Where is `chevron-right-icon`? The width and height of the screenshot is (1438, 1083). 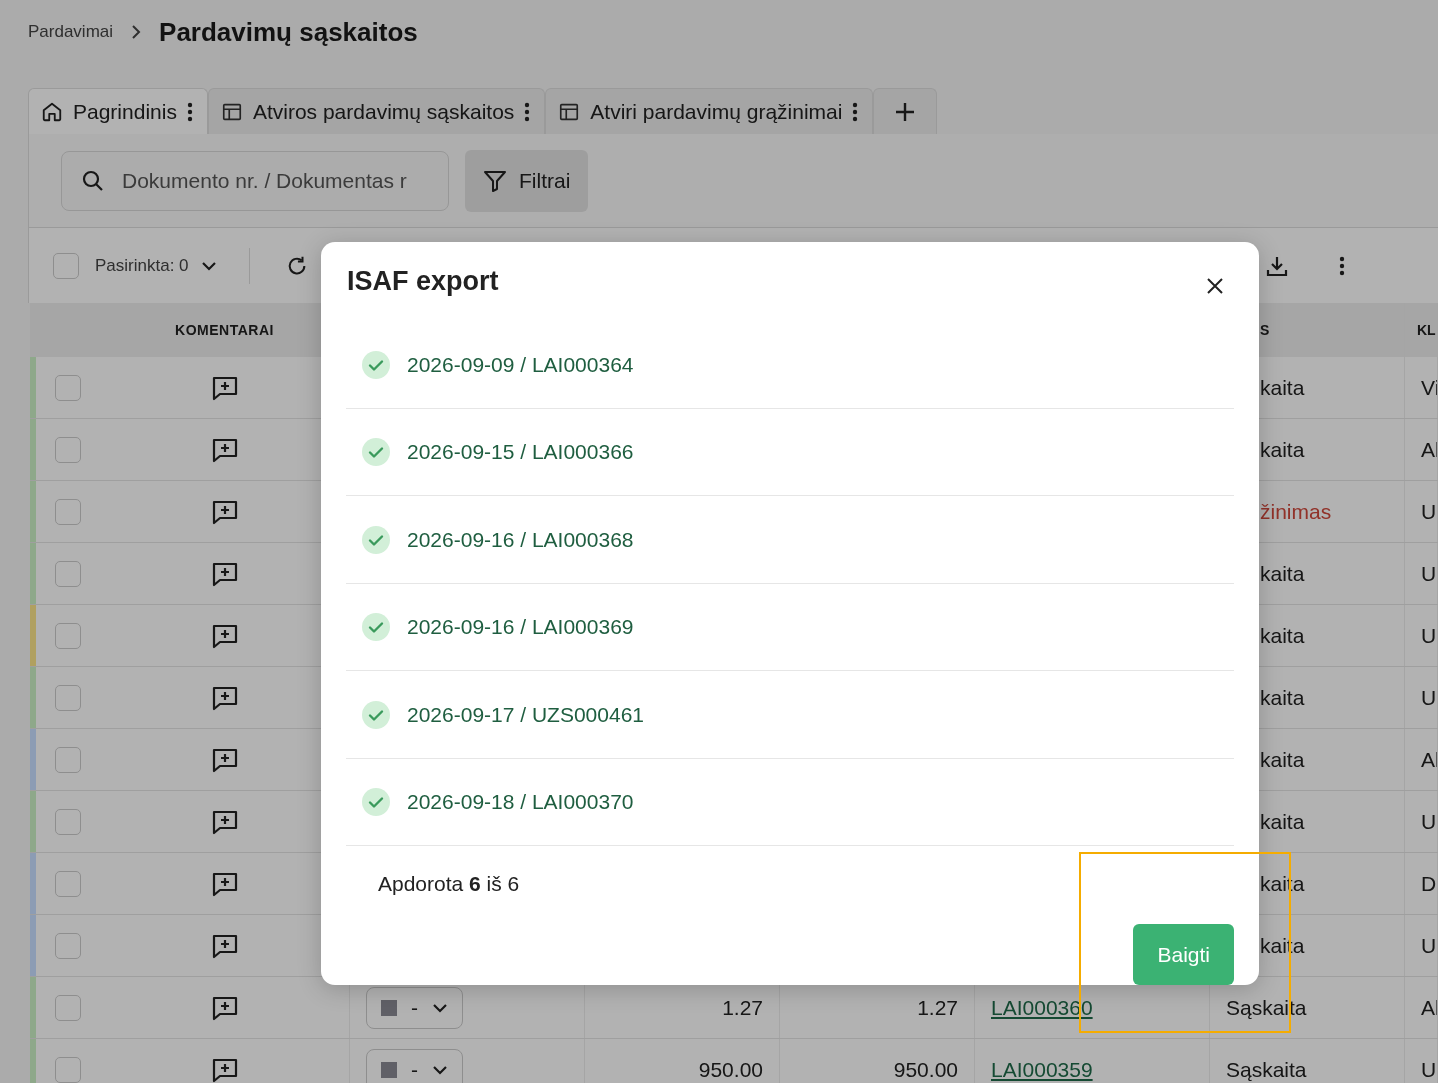 chevron-right-icon is located at coordinates (136, 32).